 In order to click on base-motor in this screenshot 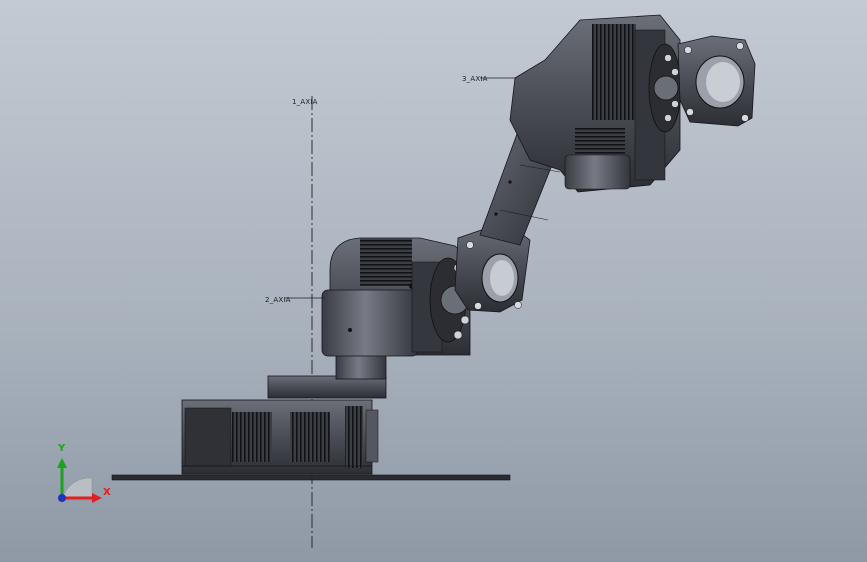, I will do `click(280, 437)`.